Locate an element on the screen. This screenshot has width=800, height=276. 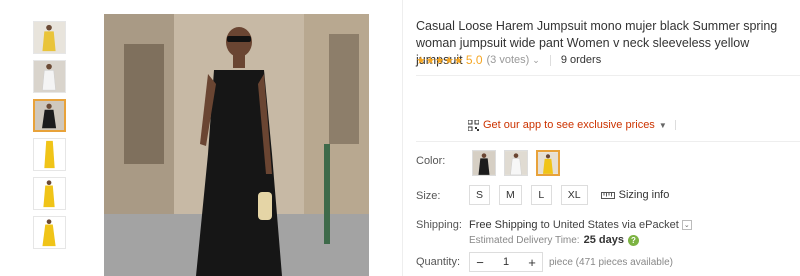
size-option-m: M is located at coordinates (510, 195).